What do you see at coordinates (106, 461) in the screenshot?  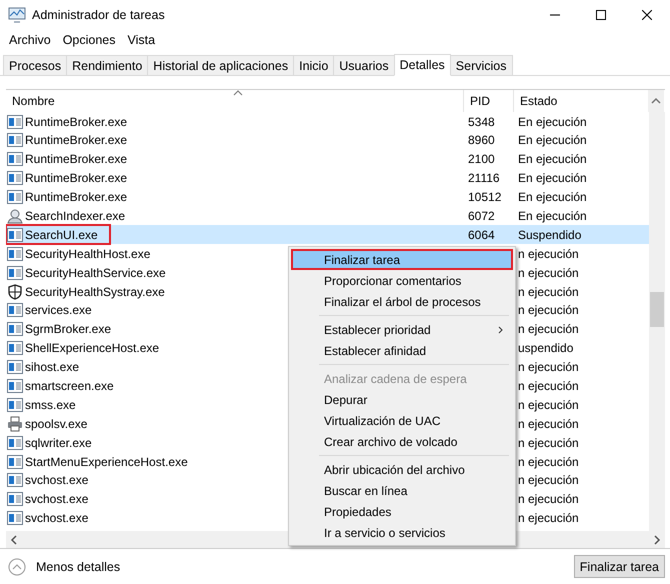 I see `table-cell: StartMenuExperienceHost.exe` at bounding box center [106, 461].